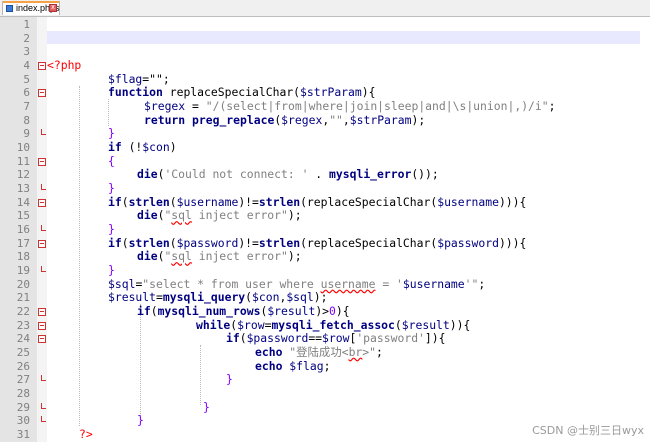  I want to click on code-line: 16}, so click(325, 229).